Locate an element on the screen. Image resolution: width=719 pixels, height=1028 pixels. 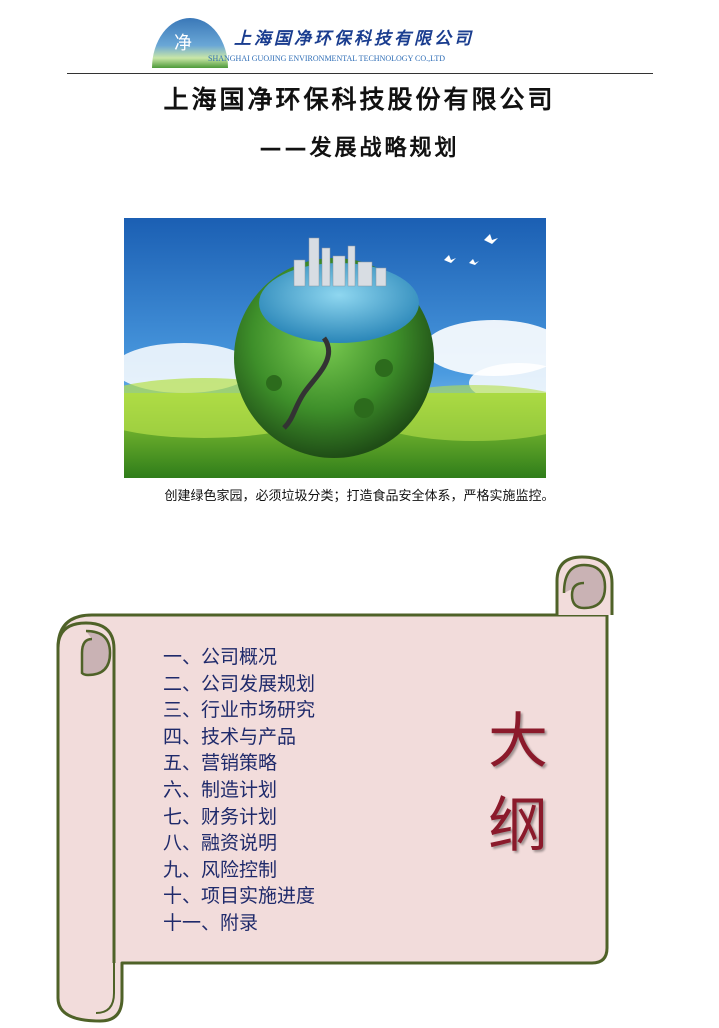
outline-item: 五、营销策略 is located at coordinates (220, 763).